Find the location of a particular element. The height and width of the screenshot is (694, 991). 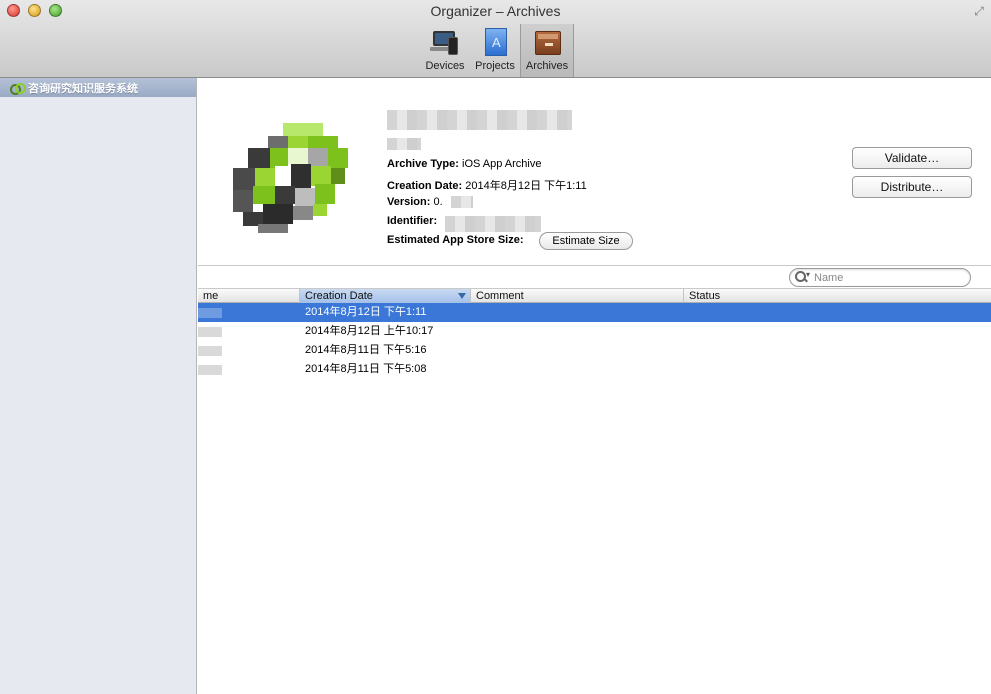

app-link-icon is located at coordinates (18, 88).